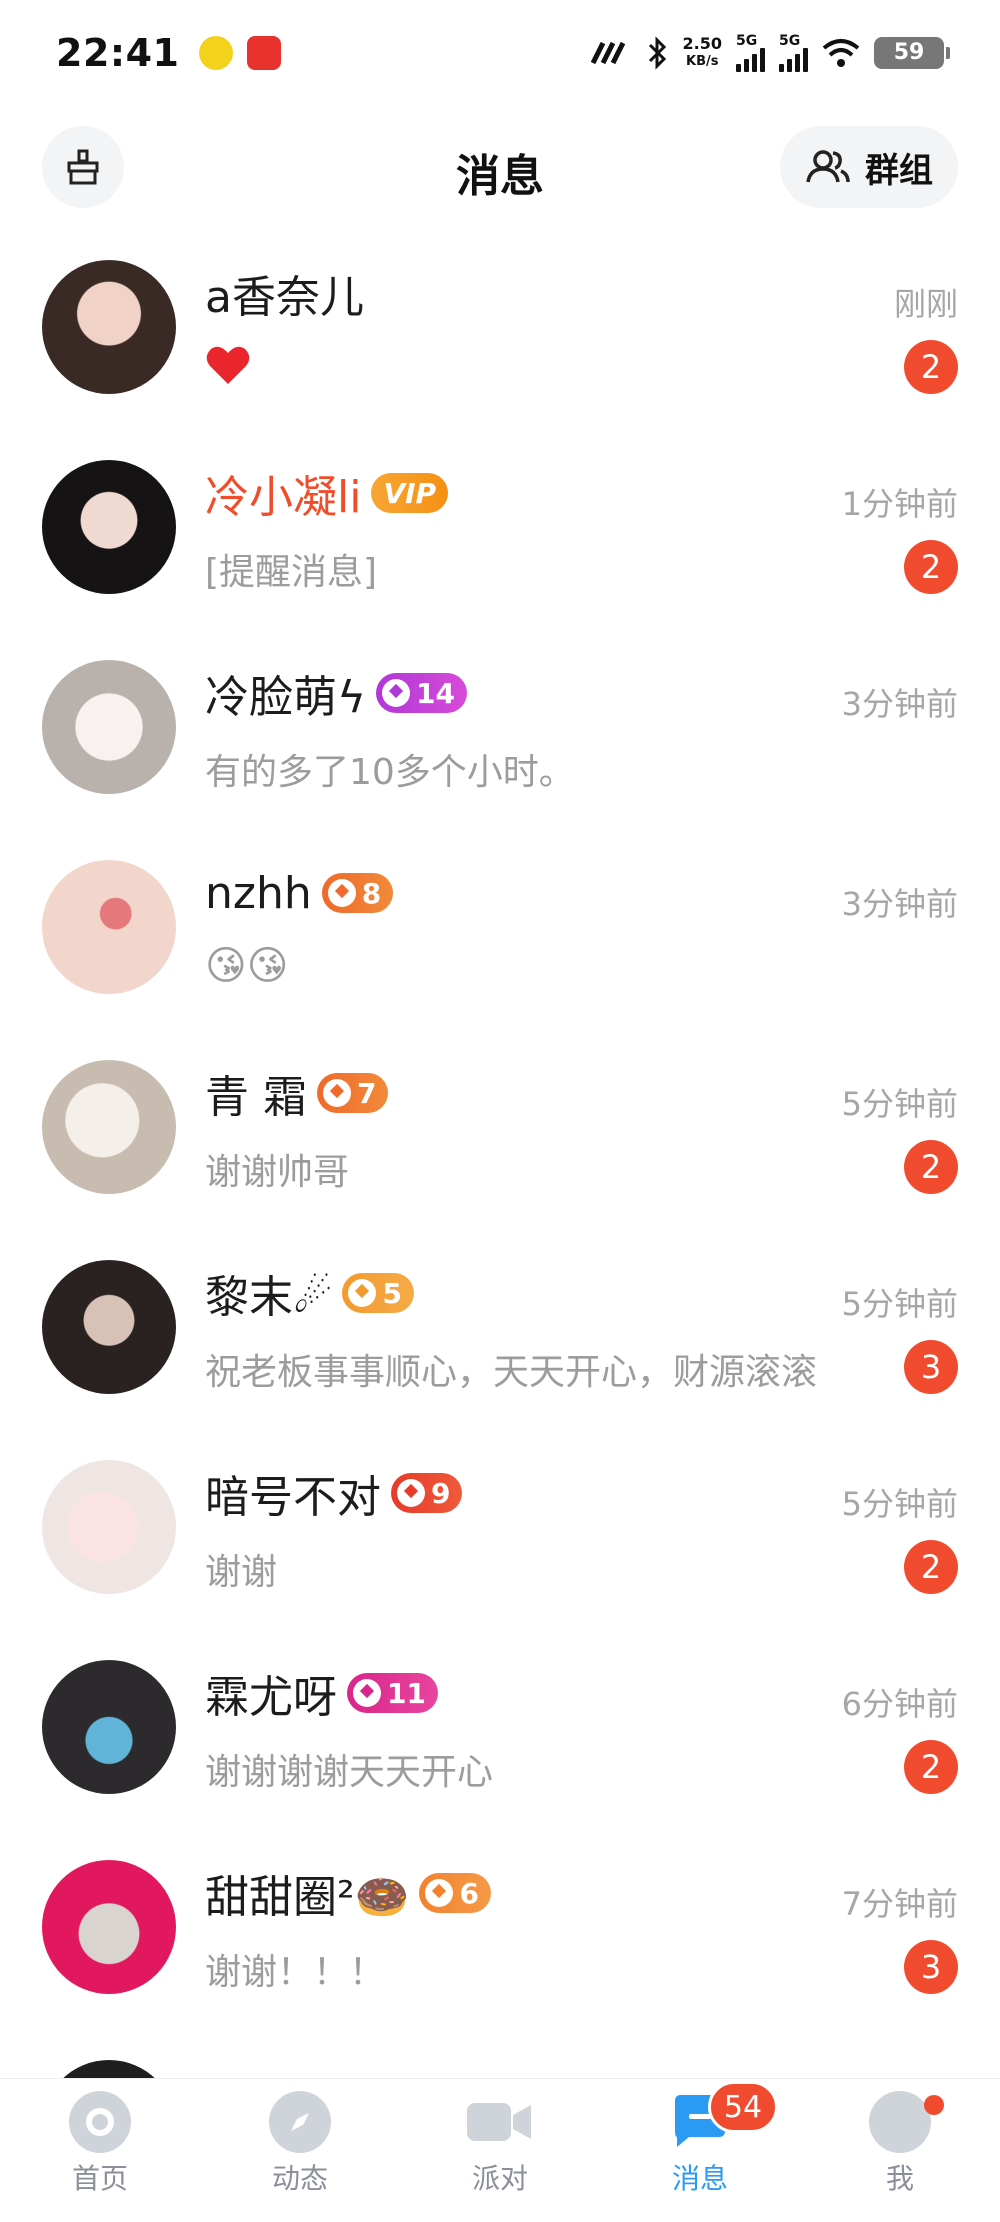 Image resolution: width=1000 pixels, height=2222 pixels. What do you see at coordinates (390, 772) in the screenshot?
I see `message-preview: 有的多了10多个小时。` at bounding box center [390, 772].